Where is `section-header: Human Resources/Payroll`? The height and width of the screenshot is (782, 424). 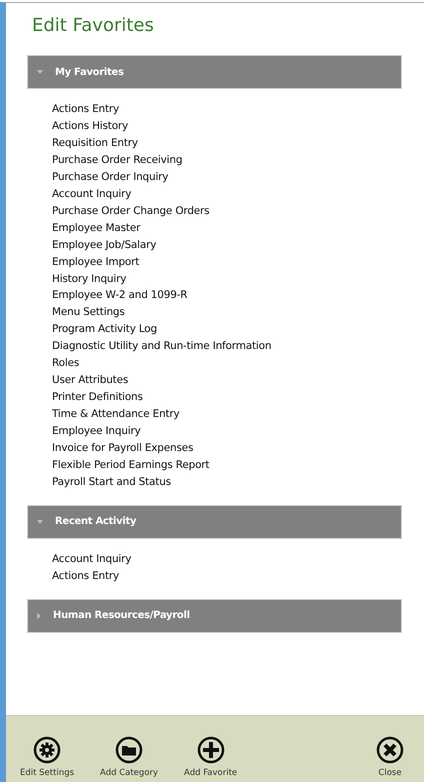
section-header: Human Resources/Payroll is located at coordinates (214, 615).